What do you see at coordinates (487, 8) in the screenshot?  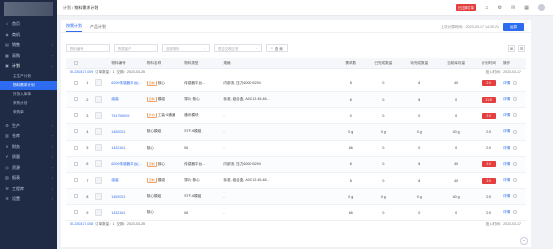 I see `bell-icon: ♫` at bounding box center [487, 8].